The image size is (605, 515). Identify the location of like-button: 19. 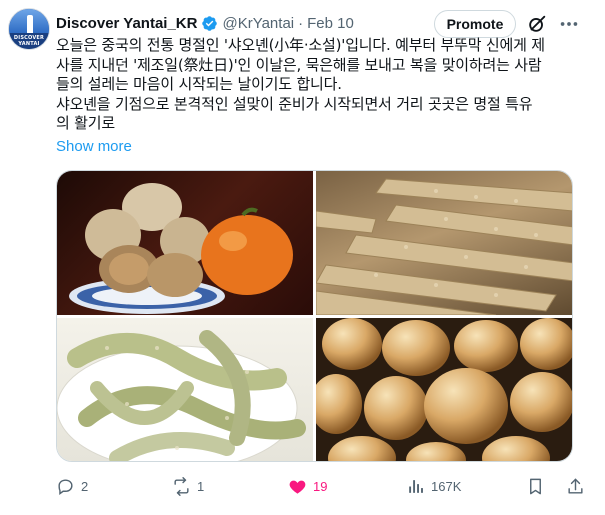
(307, 486).